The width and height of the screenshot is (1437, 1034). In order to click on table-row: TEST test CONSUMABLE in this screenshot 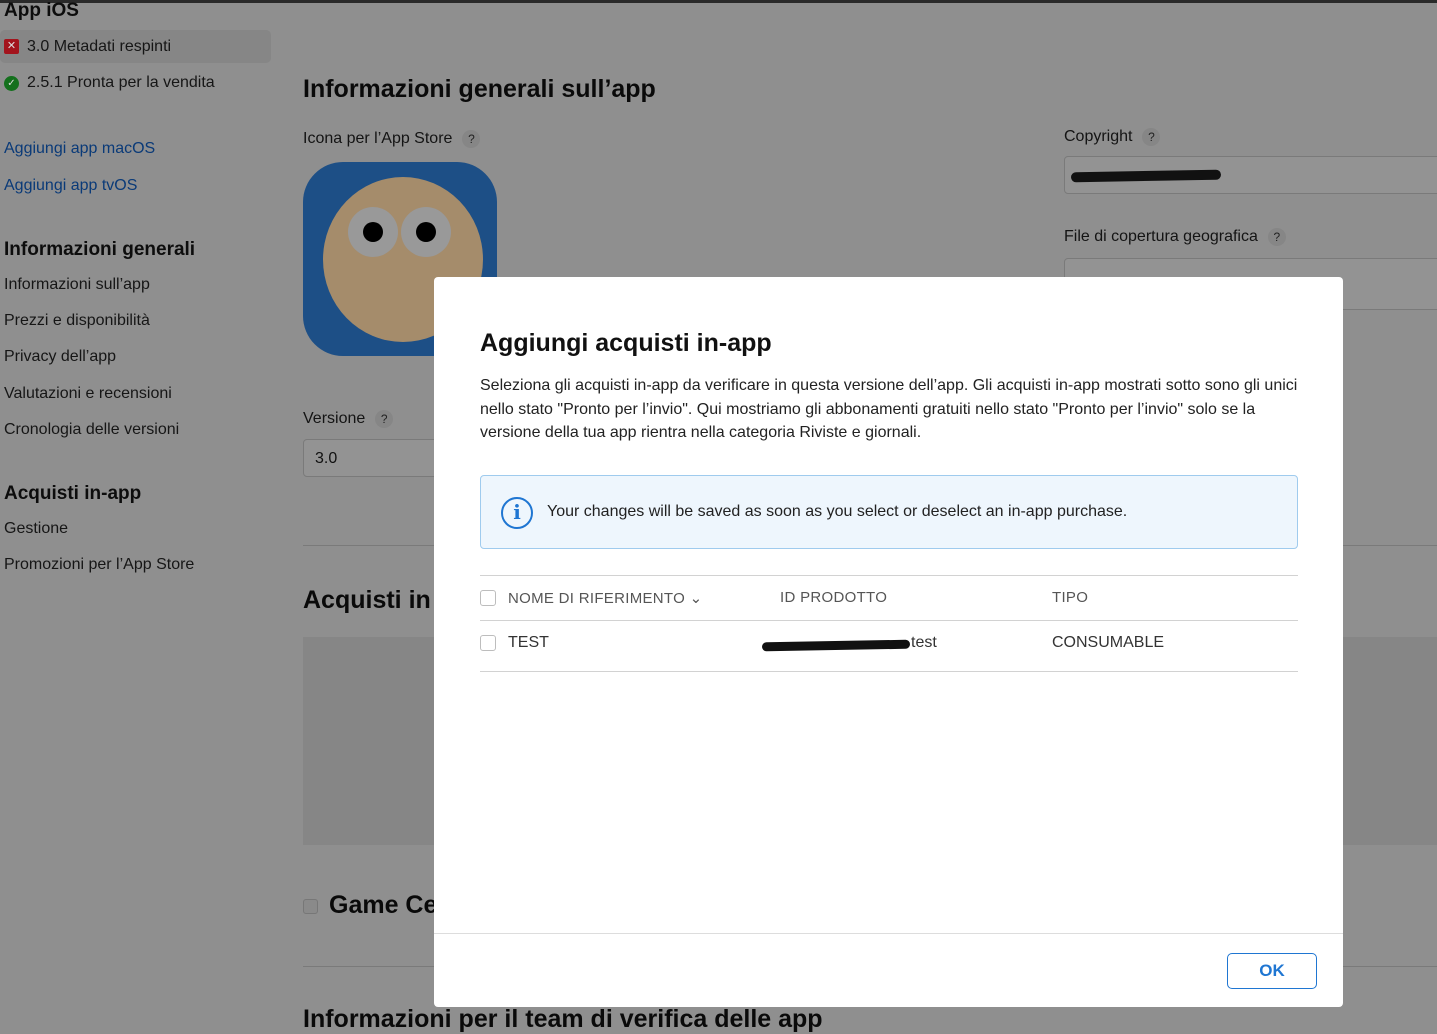, I will do `click(889, 646)`.